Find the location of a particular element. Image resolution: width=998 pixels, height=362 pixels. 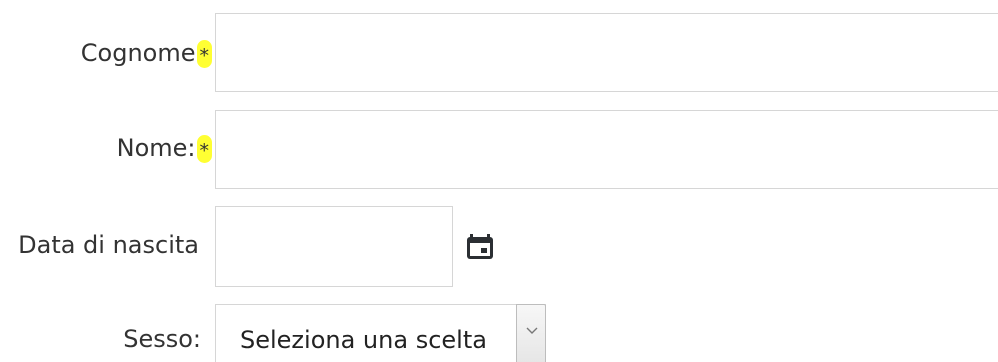

select-arrow-button is located at coordinates (531, 333).